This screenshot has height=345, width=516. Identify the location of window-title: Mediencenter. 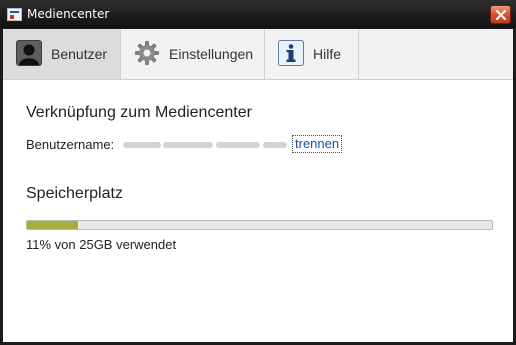
(68, 14).